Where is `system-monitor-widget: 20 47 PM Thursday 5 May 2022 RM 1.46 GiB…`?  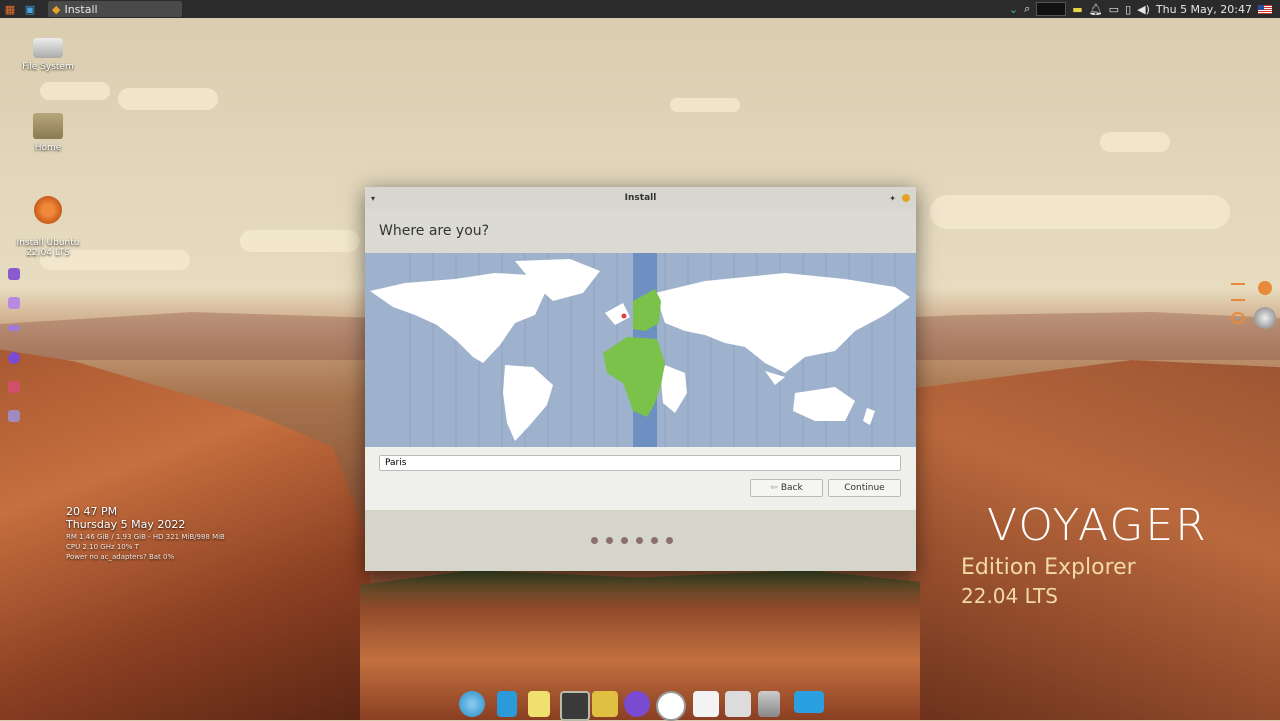 system-monitor-widget: 20 47 PM Thursday 5 May 2022 RM 1.46 GiB… is located at coordinates (145, 533).